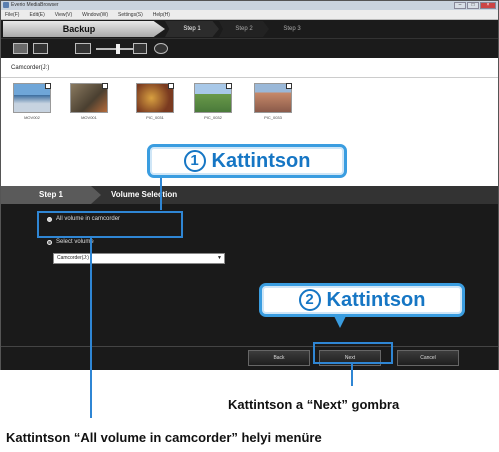 The image size is (499, 452). Describe the element at coordinates (353, 353) in the screenshot. I see `highlight-next` at that location.